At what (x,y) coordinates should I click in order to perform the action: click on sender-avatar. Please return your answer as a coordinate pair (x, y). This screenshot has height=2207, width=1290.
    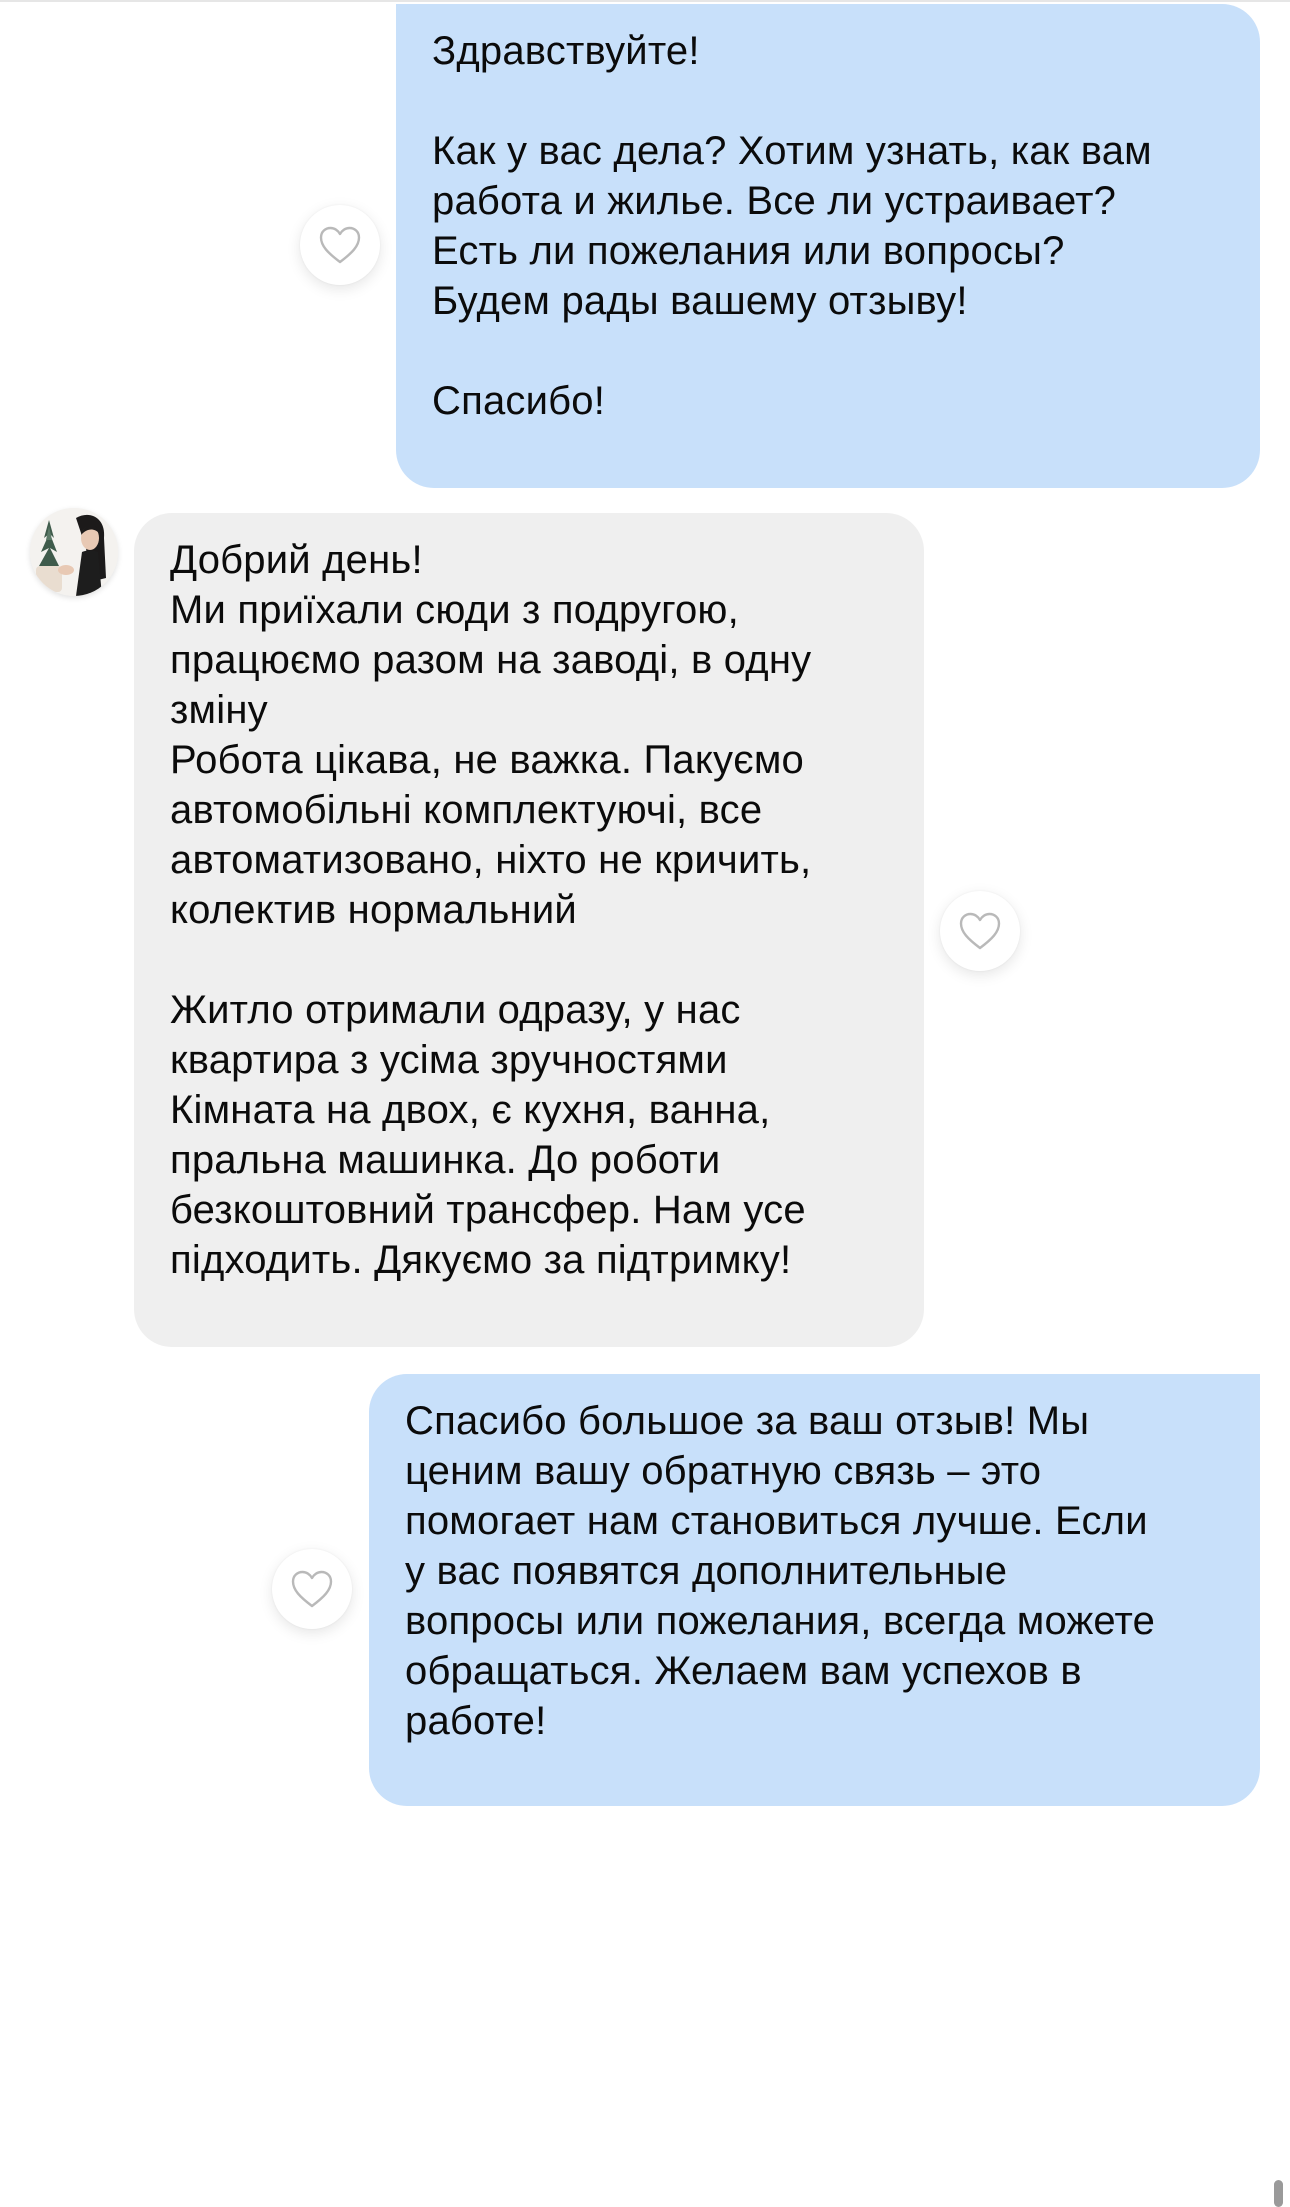
    Looking at the image, I should click on (74, 552).